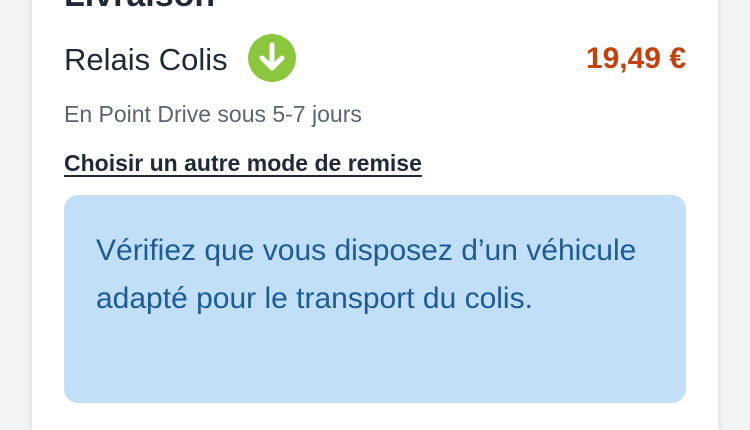 The height and width of the screenshot is (430, 750). I want to click on change-delivery-mode-link: Choisir un autre mode de remise, so click(243, 163).